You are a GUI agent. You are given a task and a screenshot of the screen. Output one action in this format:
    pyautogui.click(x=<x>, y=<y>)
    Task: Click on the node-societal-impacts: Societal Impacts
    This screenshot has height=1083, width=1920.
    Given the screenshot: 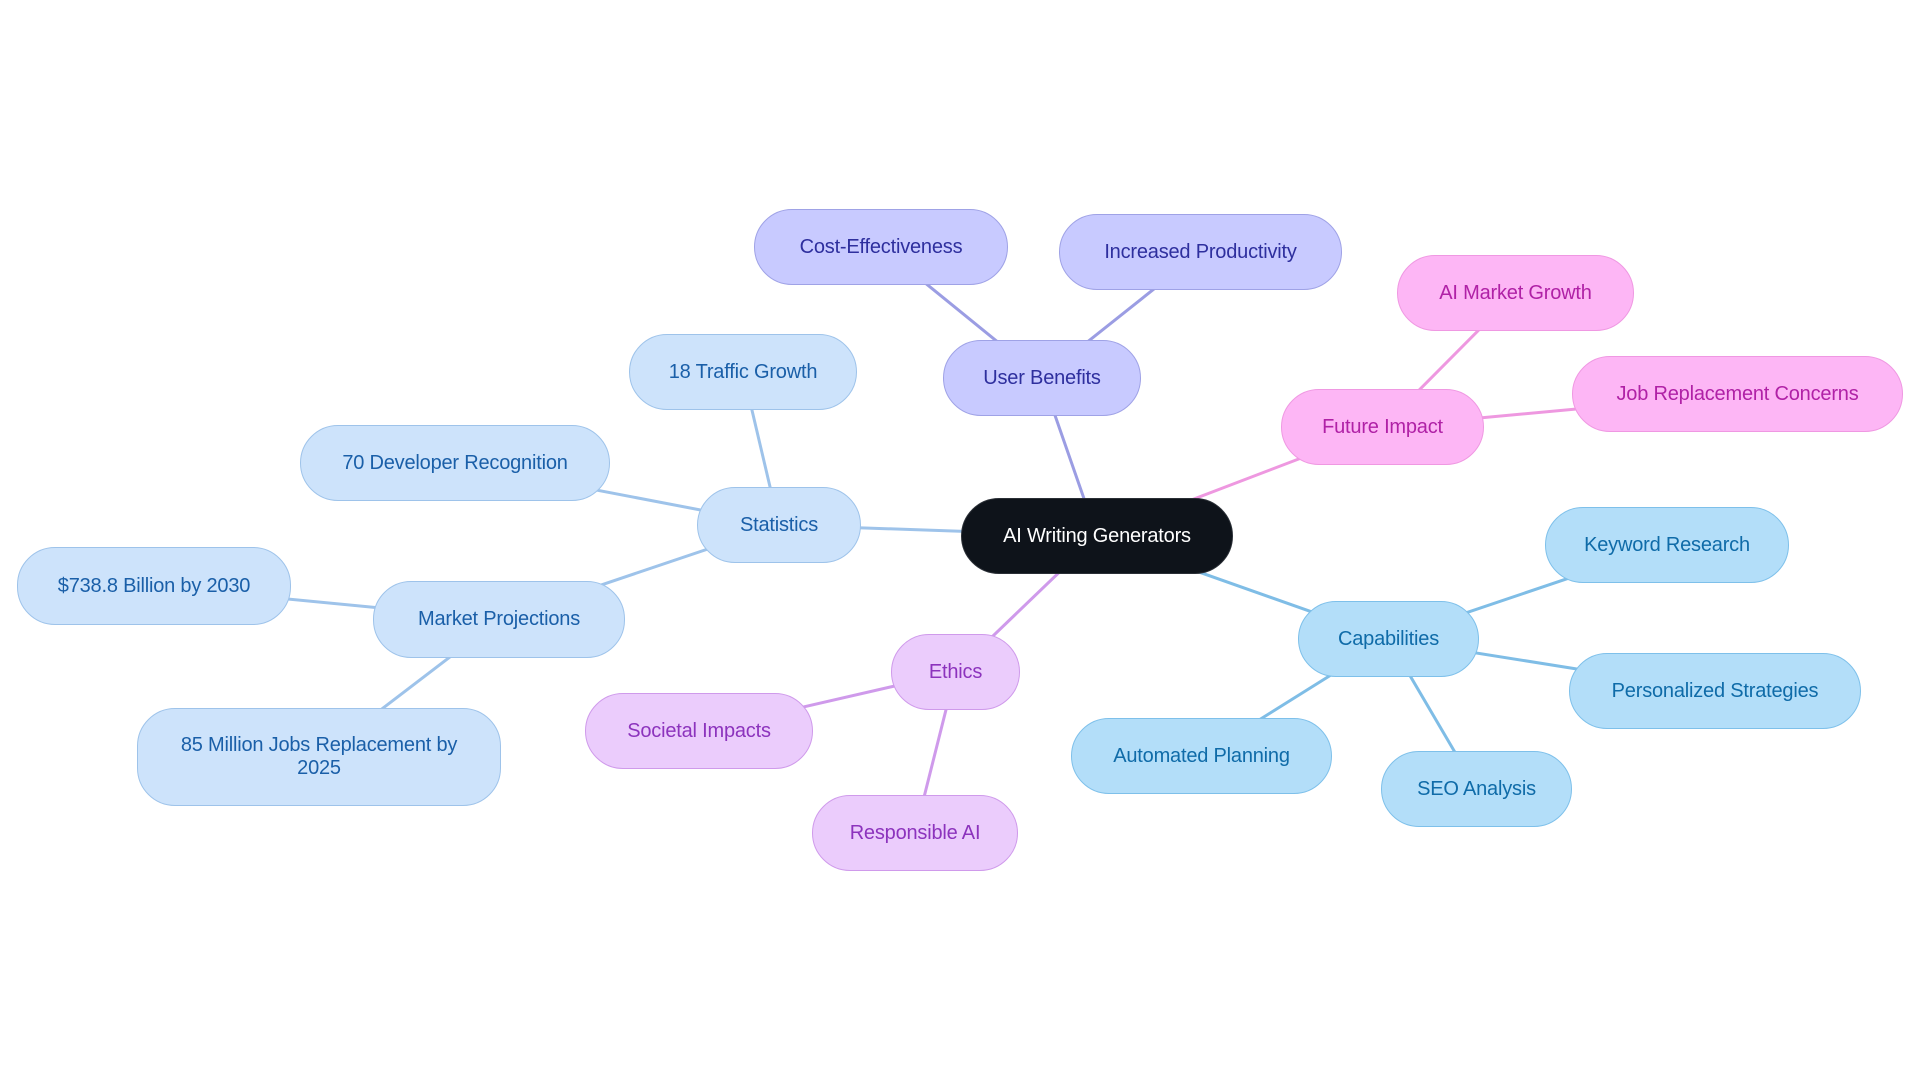 What is the action you would take?
    pyautogui.click(x=699, y=731)
    